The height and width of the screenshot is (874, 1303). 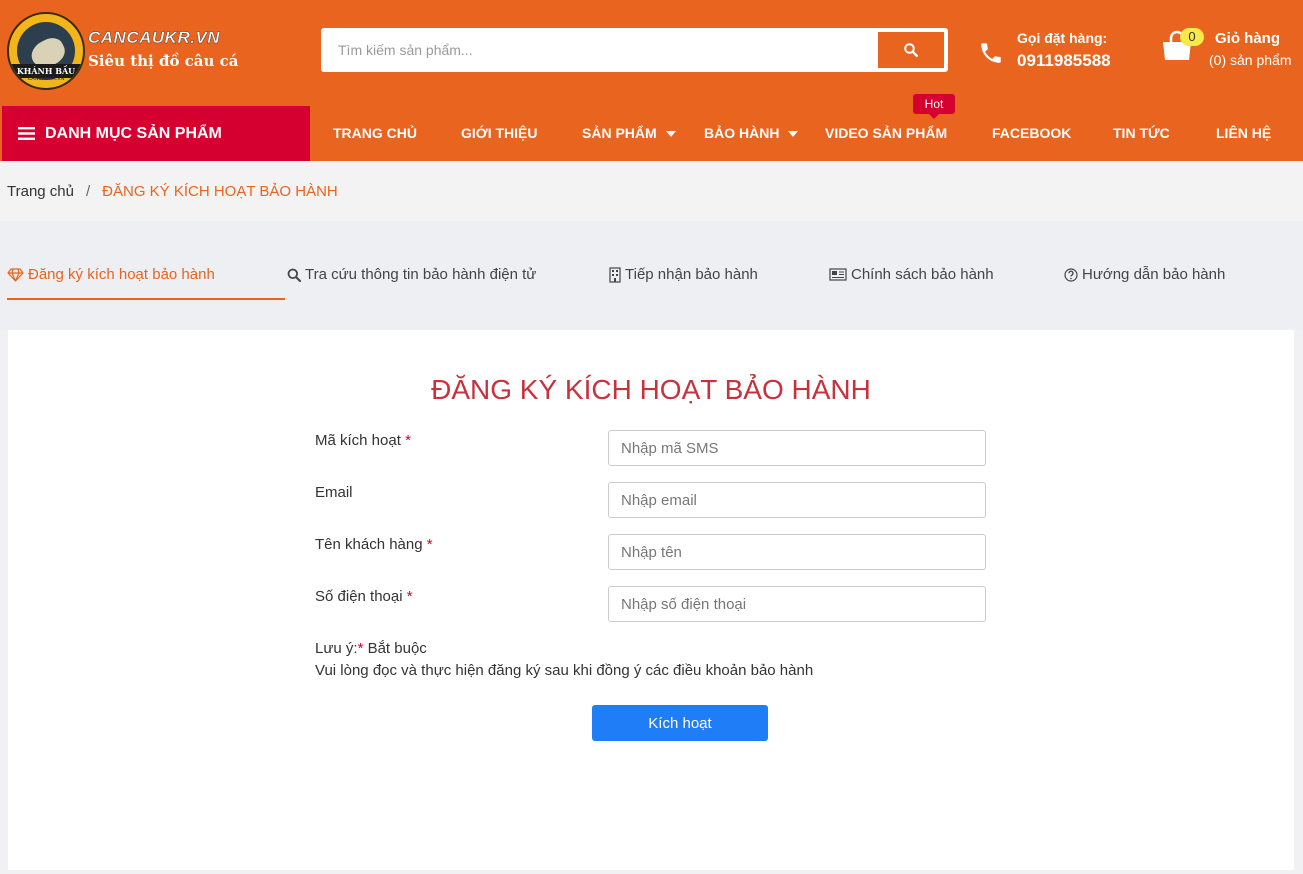 I want to click on breadcrumb-home: Trang chủ, so click(x=40, y=191).